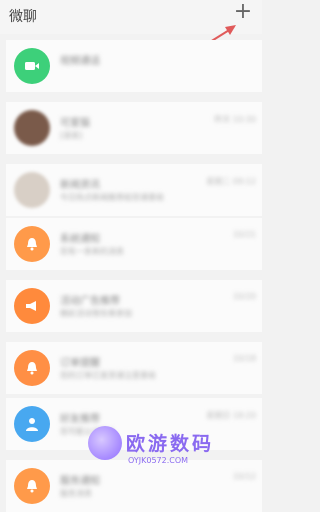 This screenshot has height=512, width=320. I want to click on chat-preview: [语音], so click(71, 135).